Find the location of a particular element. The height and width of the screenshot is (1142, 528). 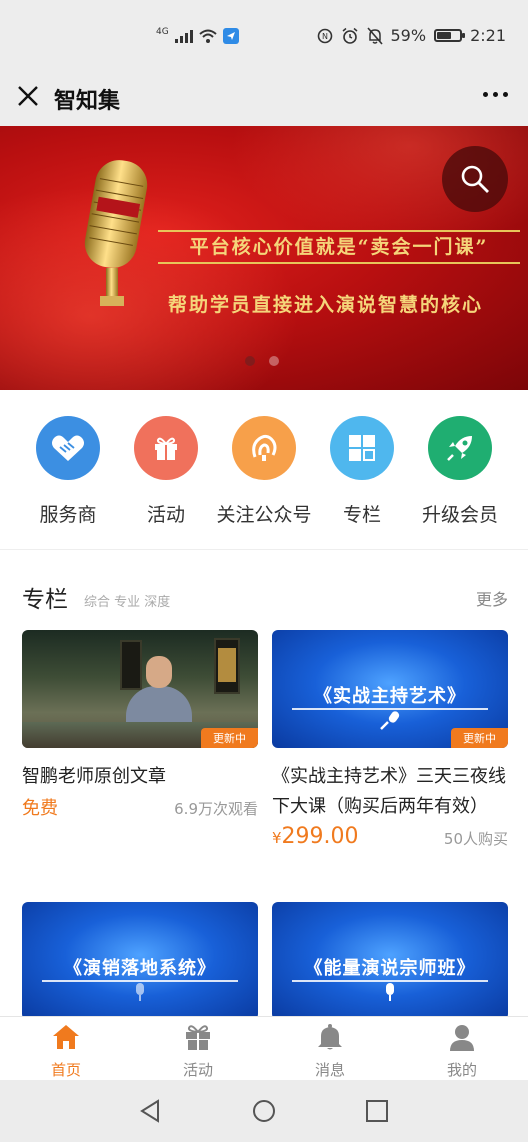

svg-text: N is located at coordinates (325, 36).